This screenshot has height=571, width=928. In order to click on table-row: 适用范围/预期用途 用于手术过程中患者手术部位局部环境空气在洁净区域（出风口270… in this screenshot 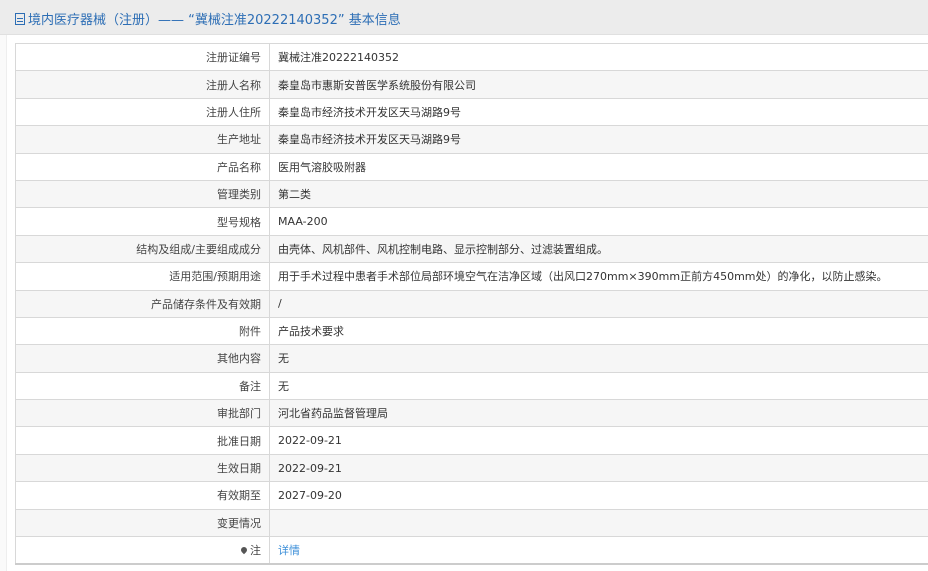, I will do `click(471, 276)`.